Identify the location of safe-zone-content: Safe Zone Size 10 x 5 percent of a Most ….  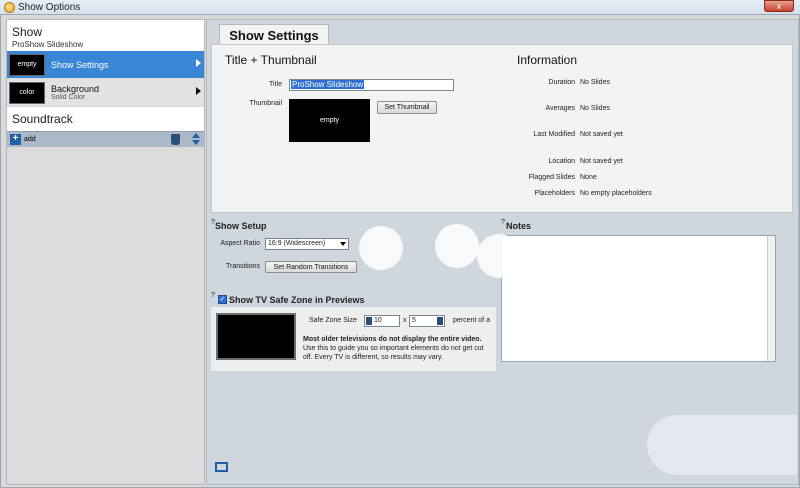
(353, 339).